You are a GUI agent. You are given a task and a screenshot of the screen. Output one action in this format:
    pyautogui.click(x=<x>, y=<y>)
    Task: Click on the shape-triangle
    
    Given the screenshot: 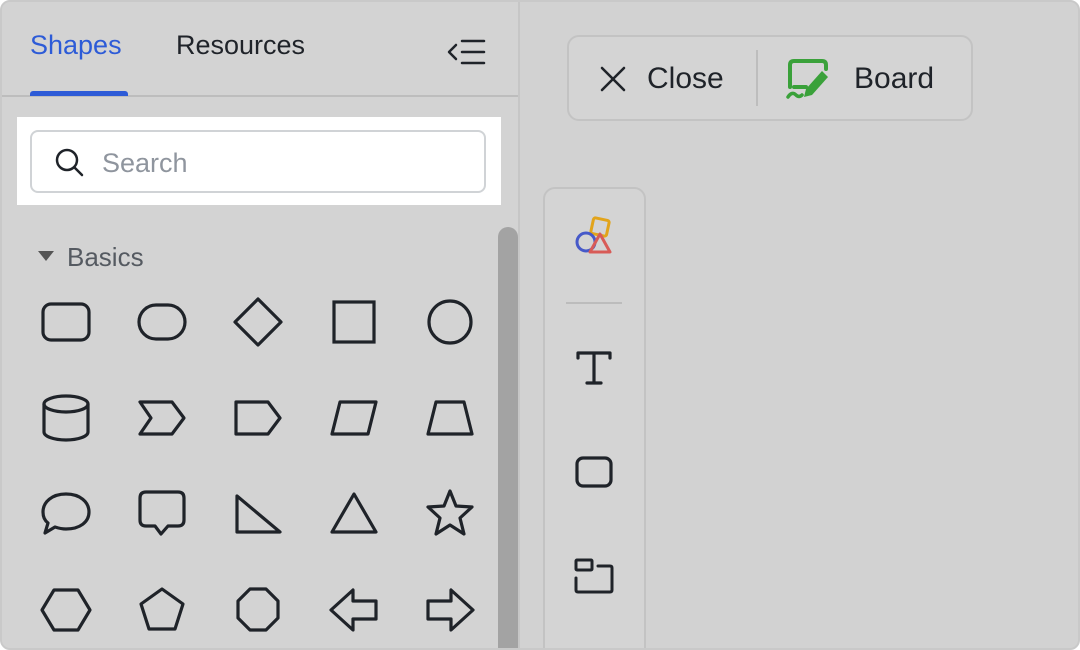 What is the action you would take?
    pyautogui.click(x=354, y=514)
    